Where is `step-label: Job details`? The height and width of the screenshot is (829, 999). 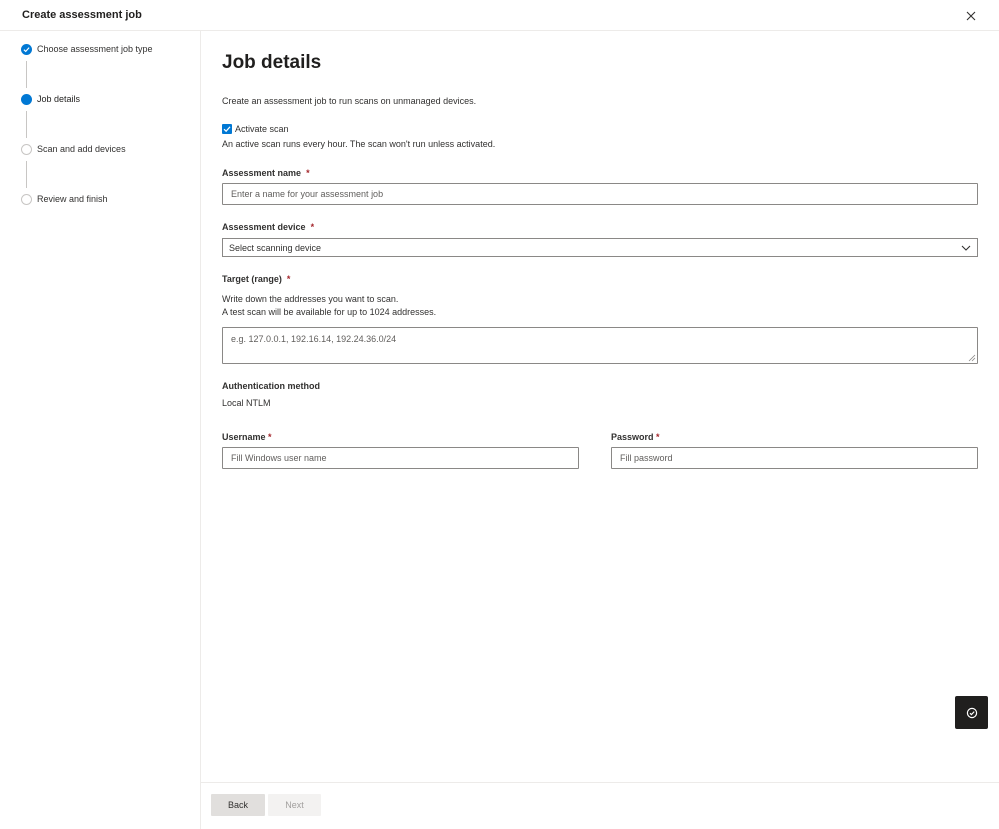 step-label: Job details is located at coordinates (59, 99).